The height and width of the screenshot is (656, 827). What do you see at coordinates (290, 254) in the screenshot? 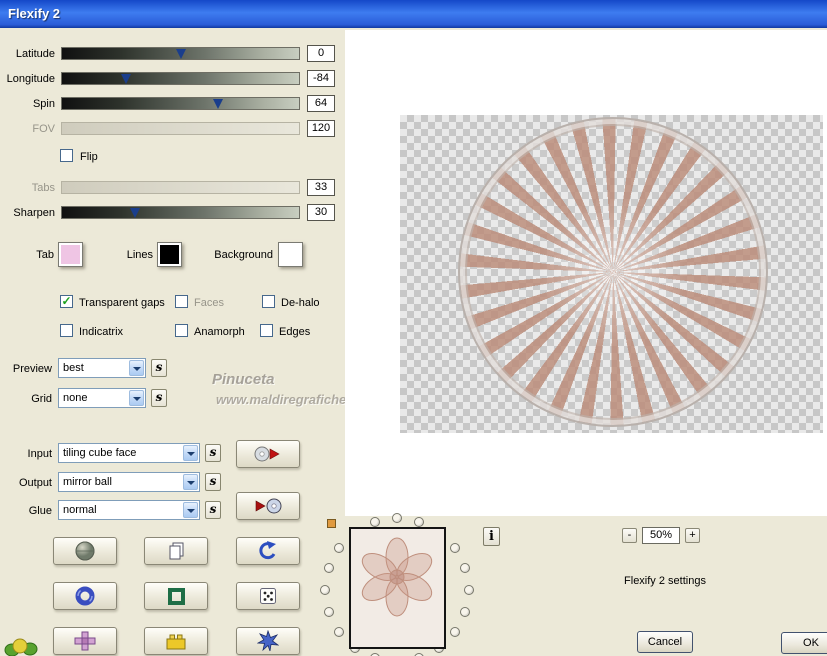
I see `background-color-swatch` at bounding box center [290, 254].